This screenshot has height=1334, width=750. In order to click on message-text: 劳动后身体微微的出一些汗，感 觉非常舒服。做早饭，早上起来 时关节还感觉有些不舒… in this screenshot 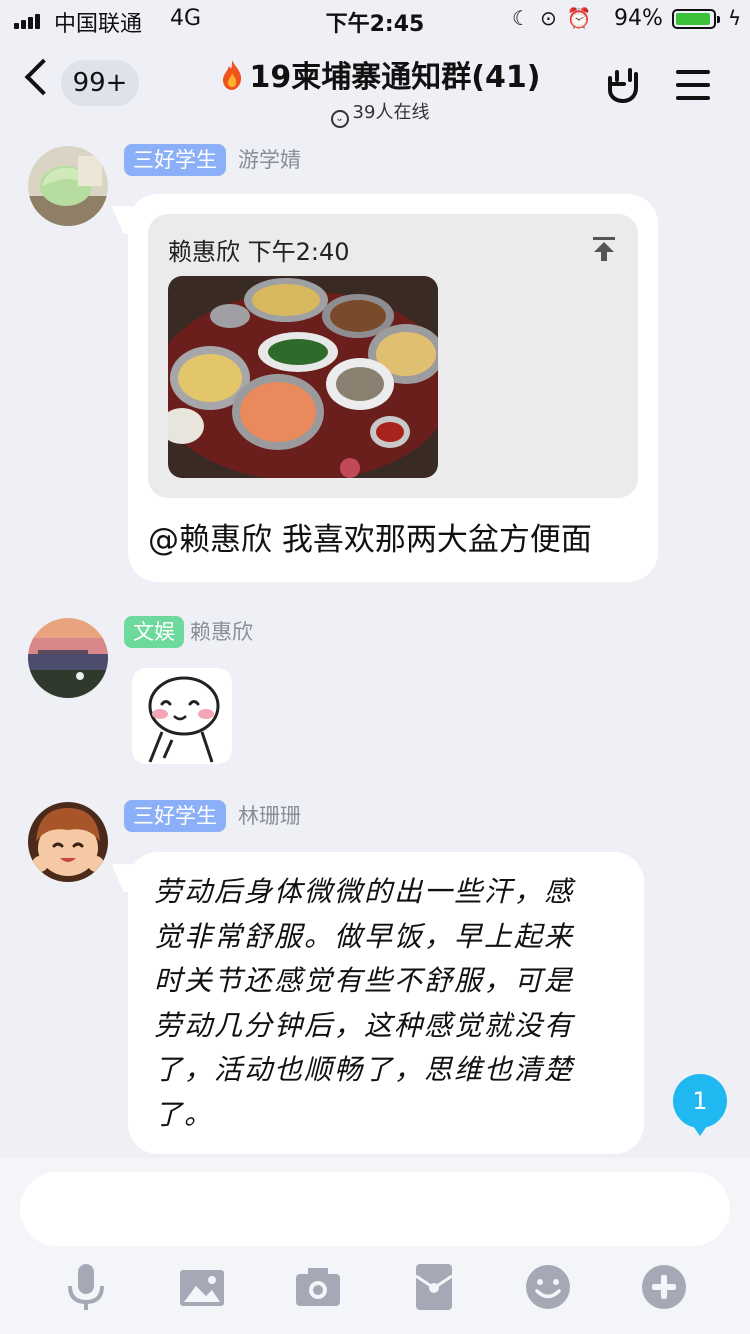, I will do `click(364, 1003)`.